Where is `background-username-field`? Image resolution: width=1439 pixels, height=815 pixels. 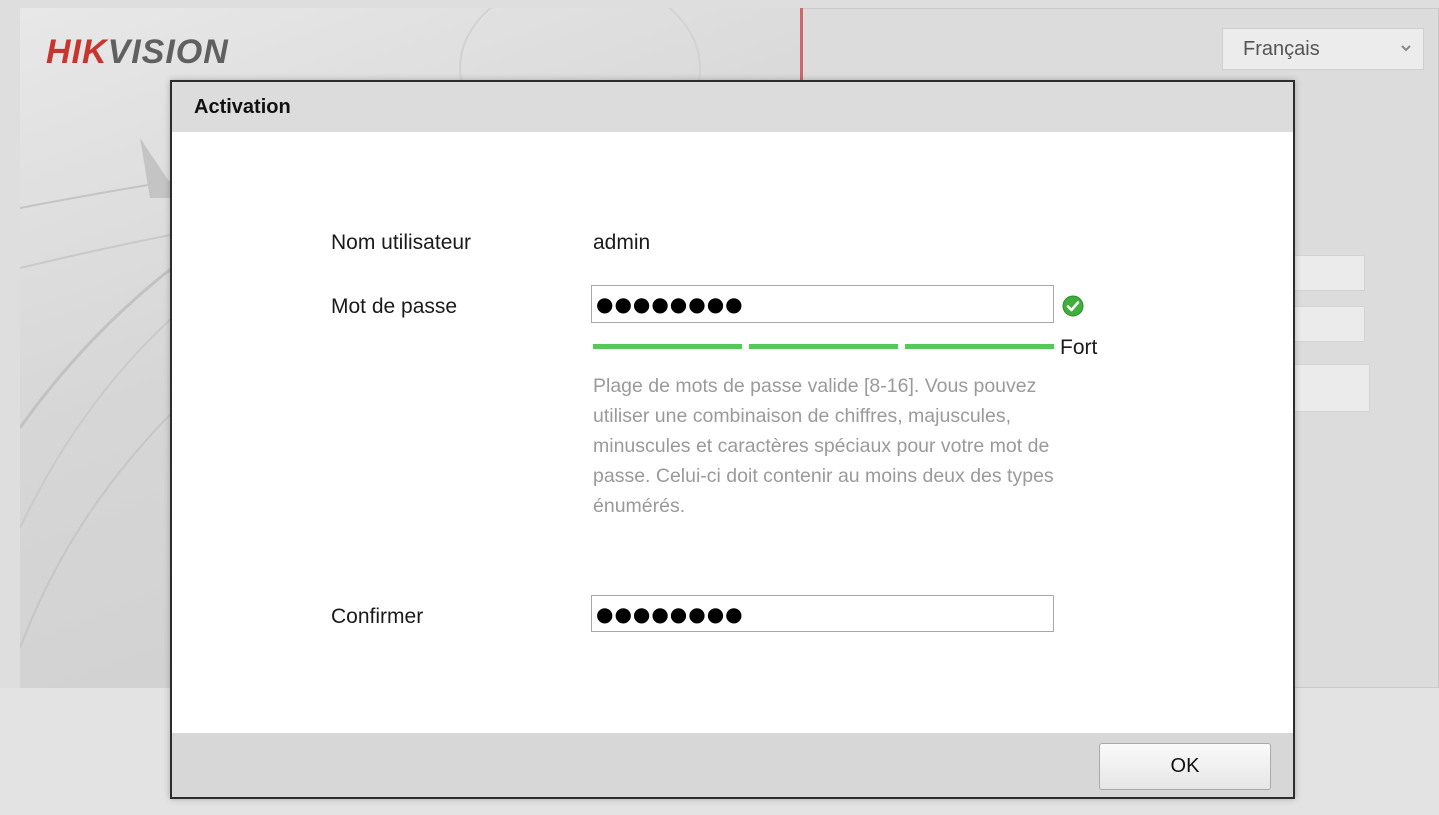 background-username-field is located at coordinates (1327, 273).